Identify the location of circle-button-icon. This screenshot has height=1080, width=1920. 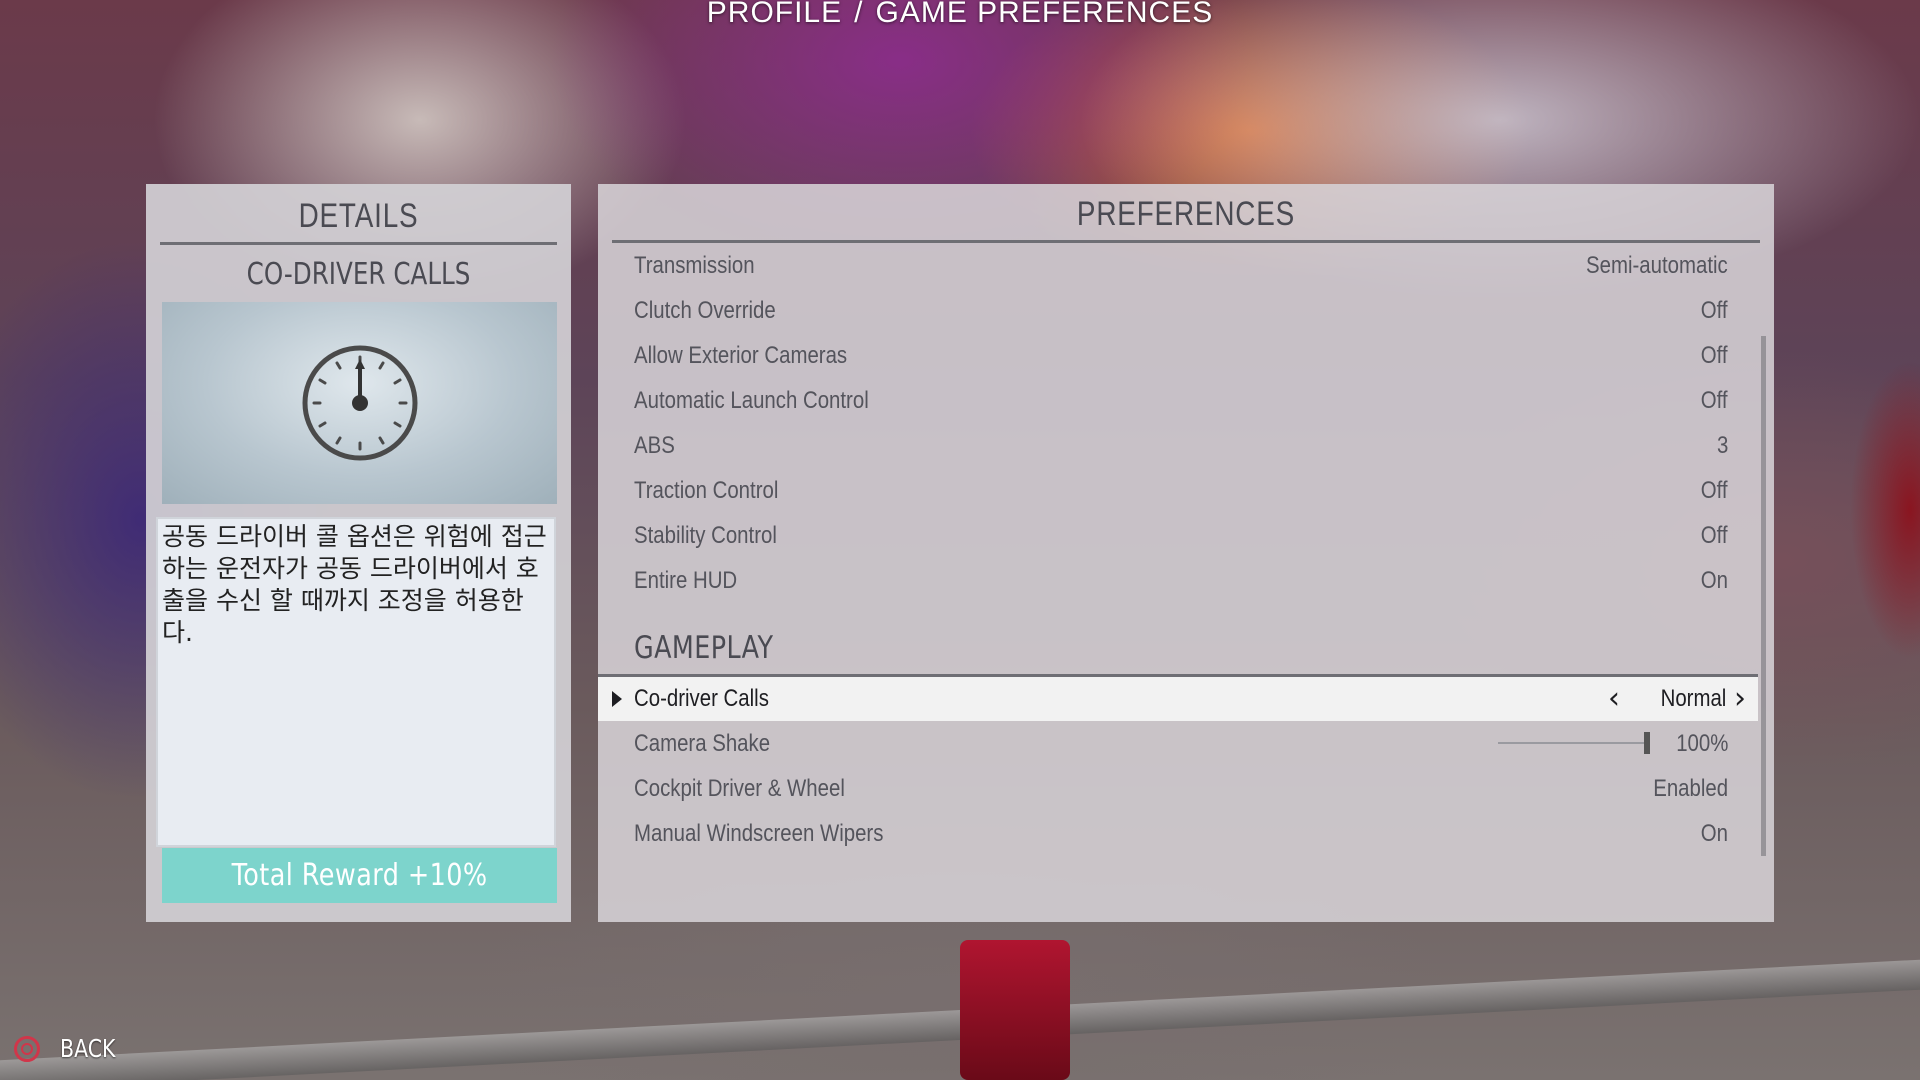
(27, 1048).